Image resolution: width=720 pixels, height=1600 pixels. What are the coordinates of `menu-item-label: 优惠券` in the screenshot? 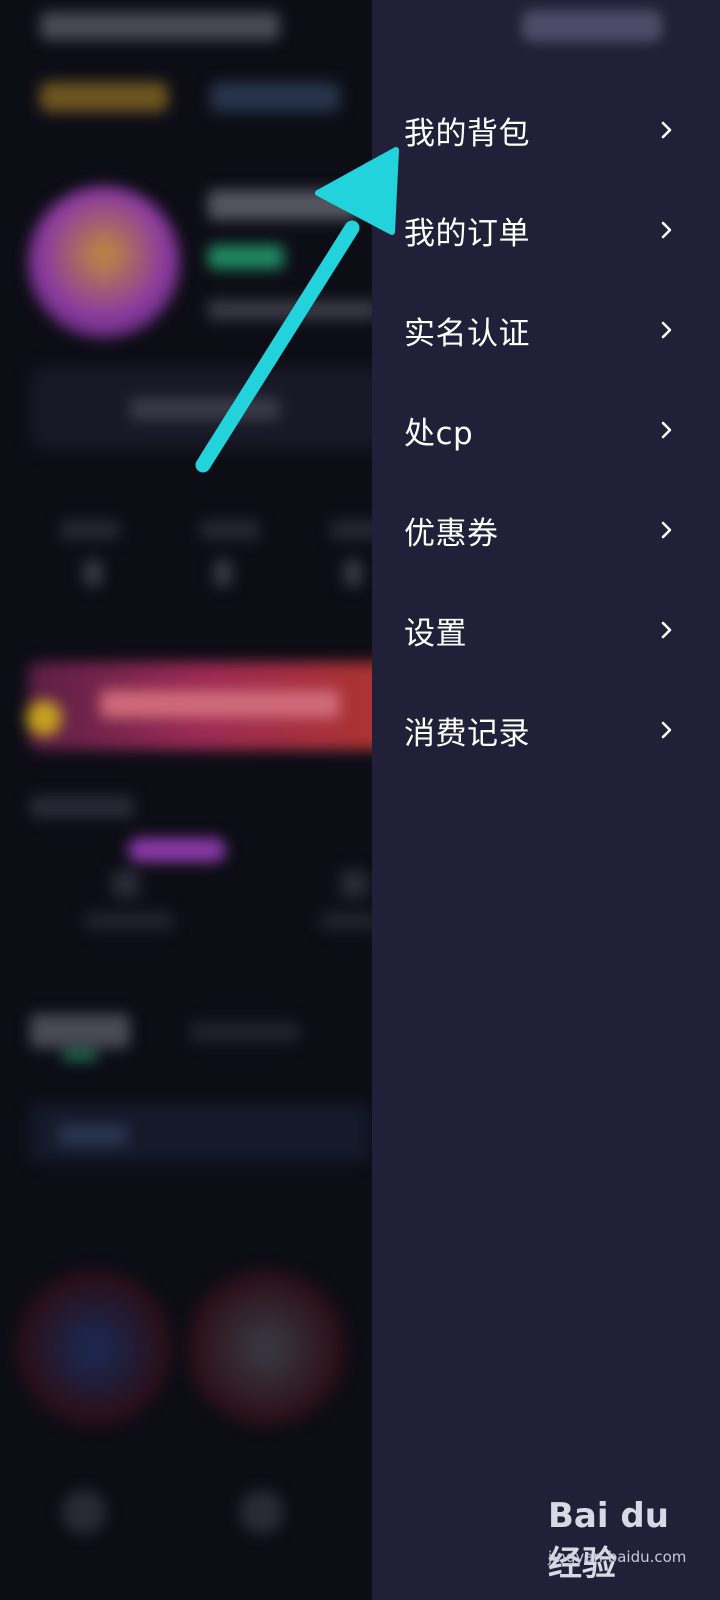 It's located at (451, 533).